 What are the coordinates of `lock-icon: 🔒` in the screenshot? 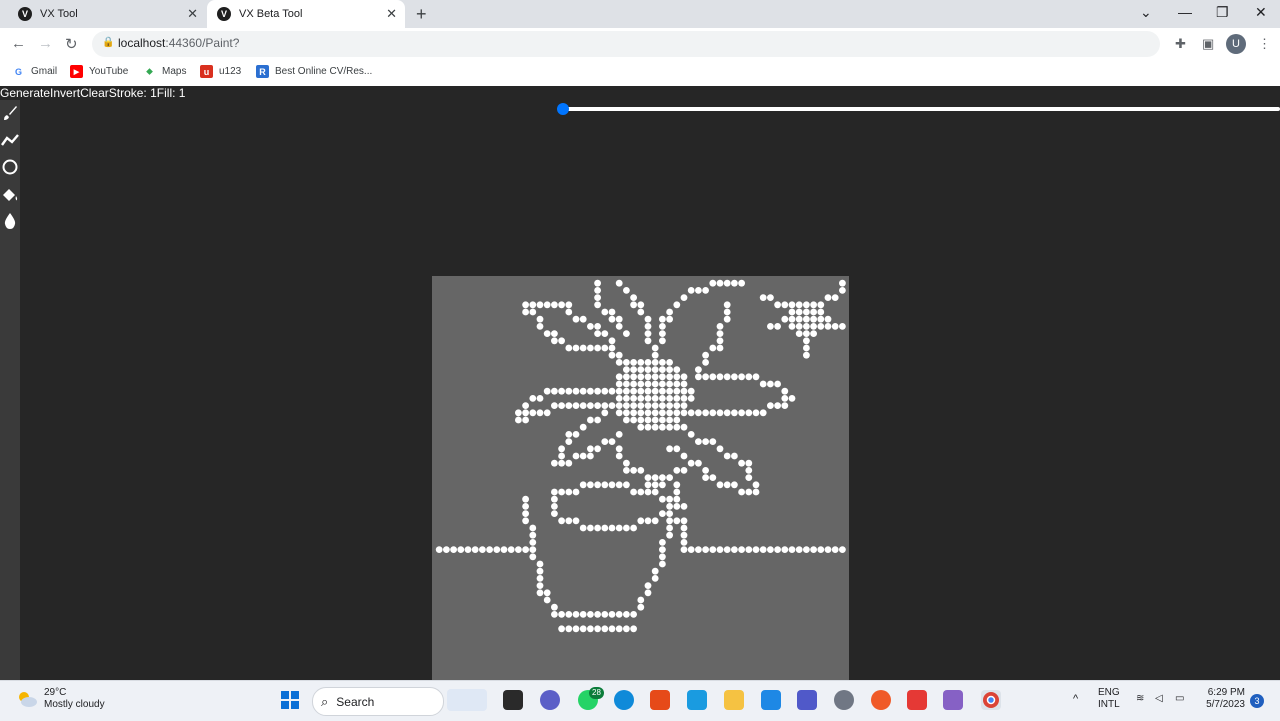 It's located at (108, 42).